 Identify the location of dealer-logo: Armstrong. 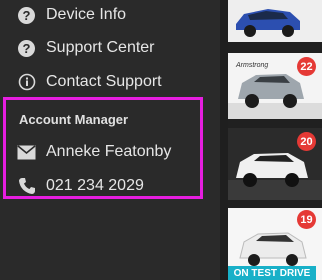
(252, 65).